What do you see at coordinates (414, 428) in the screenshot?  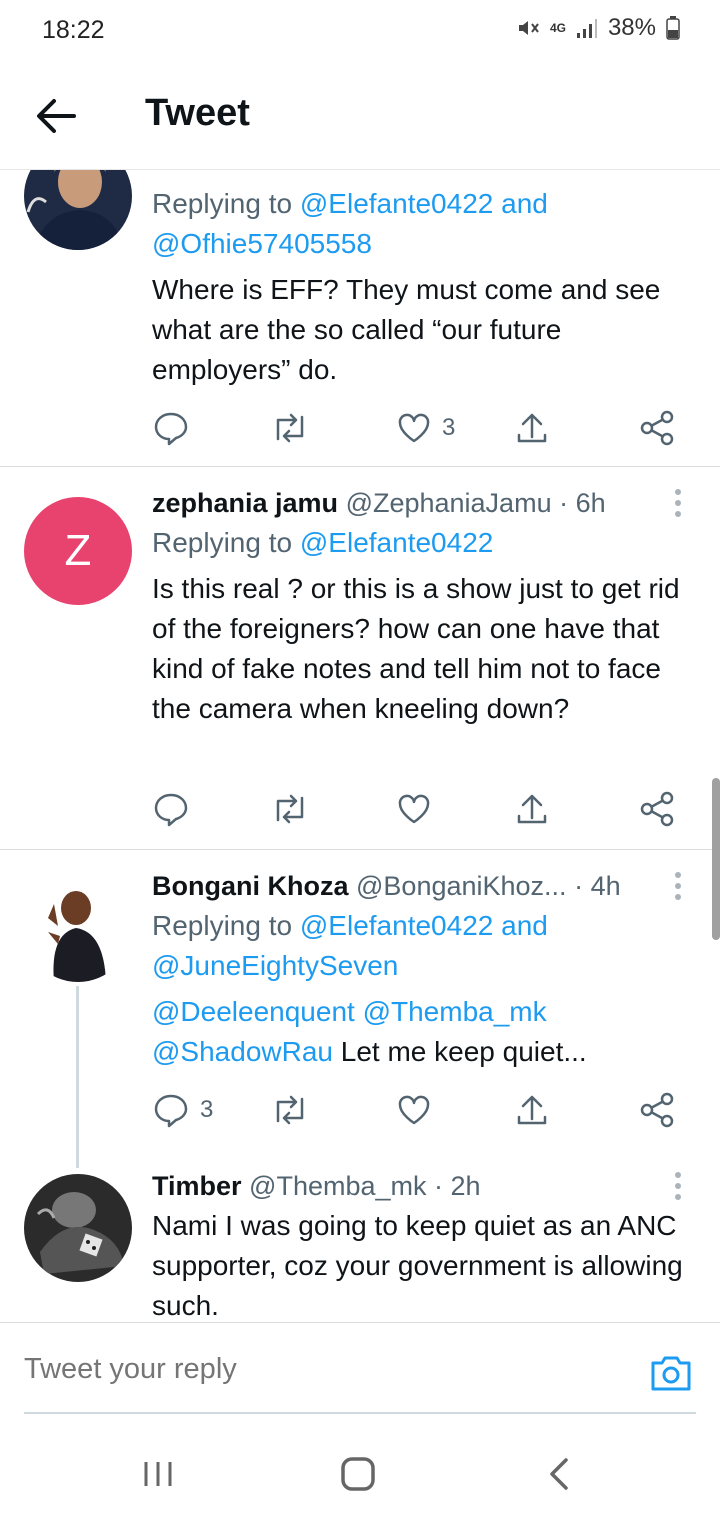 I see `heart-icon` at bounding box center [414, 428].